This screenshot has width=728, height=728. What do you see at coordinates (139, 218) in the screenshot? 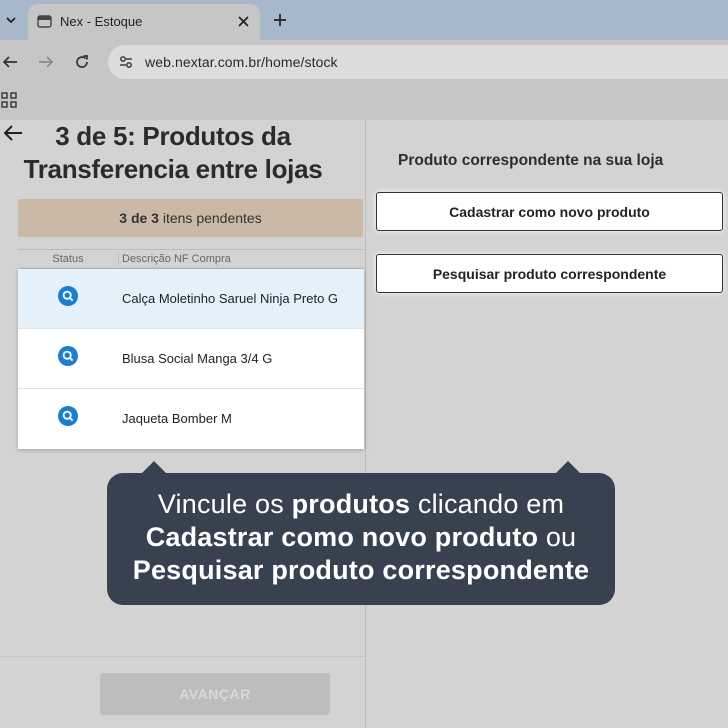
I see `pending-count: 3 de 3` at bounding box center [139, 218].